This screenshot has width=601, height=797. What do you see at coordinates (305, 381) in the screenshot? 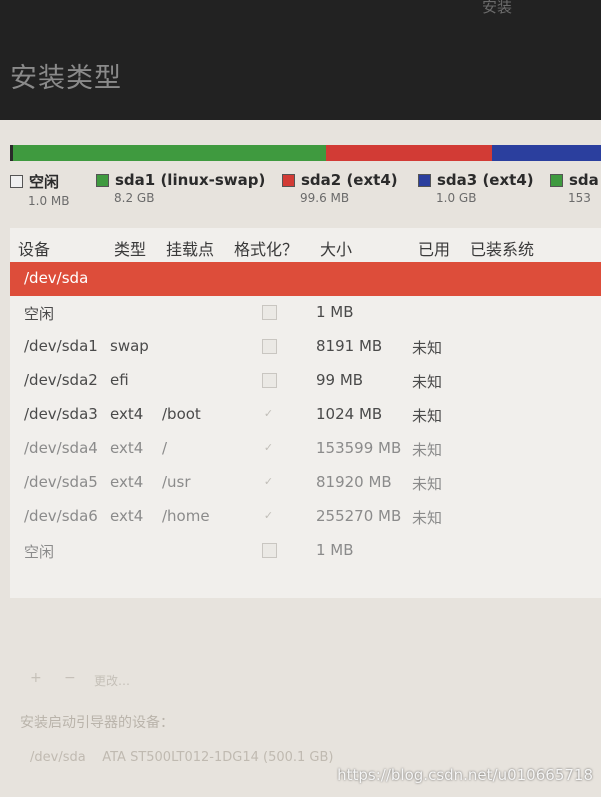
I see `table-row: /dev/sda2 efi 99 MB 未知` at bounding box center [305, 381].